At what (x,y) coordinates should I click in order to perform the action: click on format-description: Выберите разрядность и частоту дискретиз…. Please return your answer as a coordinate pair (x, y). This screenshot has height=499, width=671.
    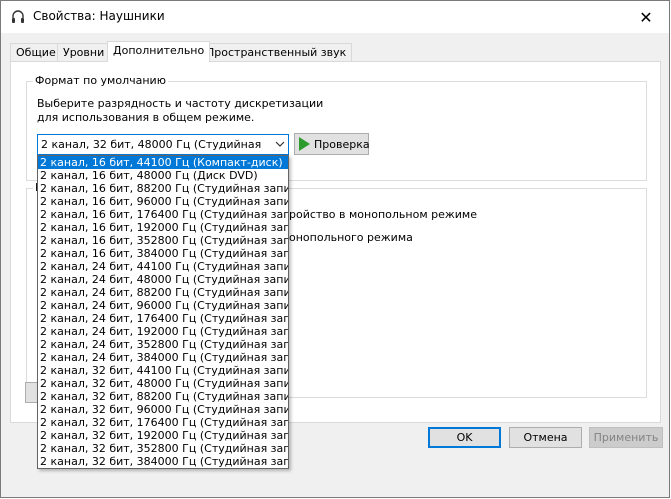
    Looking at the image, I should click on (180, 110).